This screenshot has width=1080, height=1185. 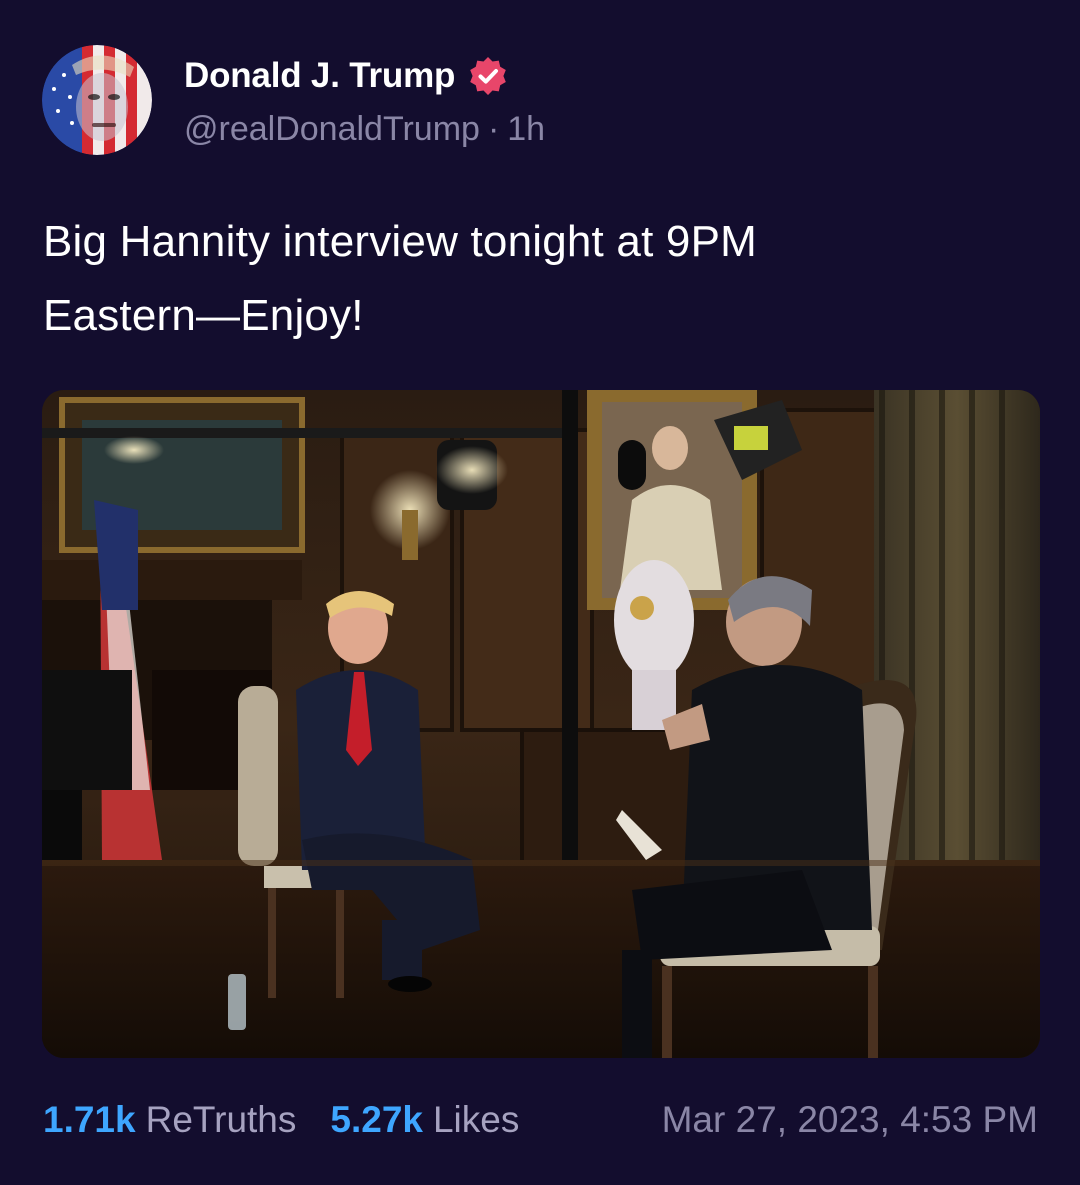 What do you see at coordinates (376, 1119) in the screenshot?
I see `likes-count: 5.27k` at bounding box center [376, 1119].